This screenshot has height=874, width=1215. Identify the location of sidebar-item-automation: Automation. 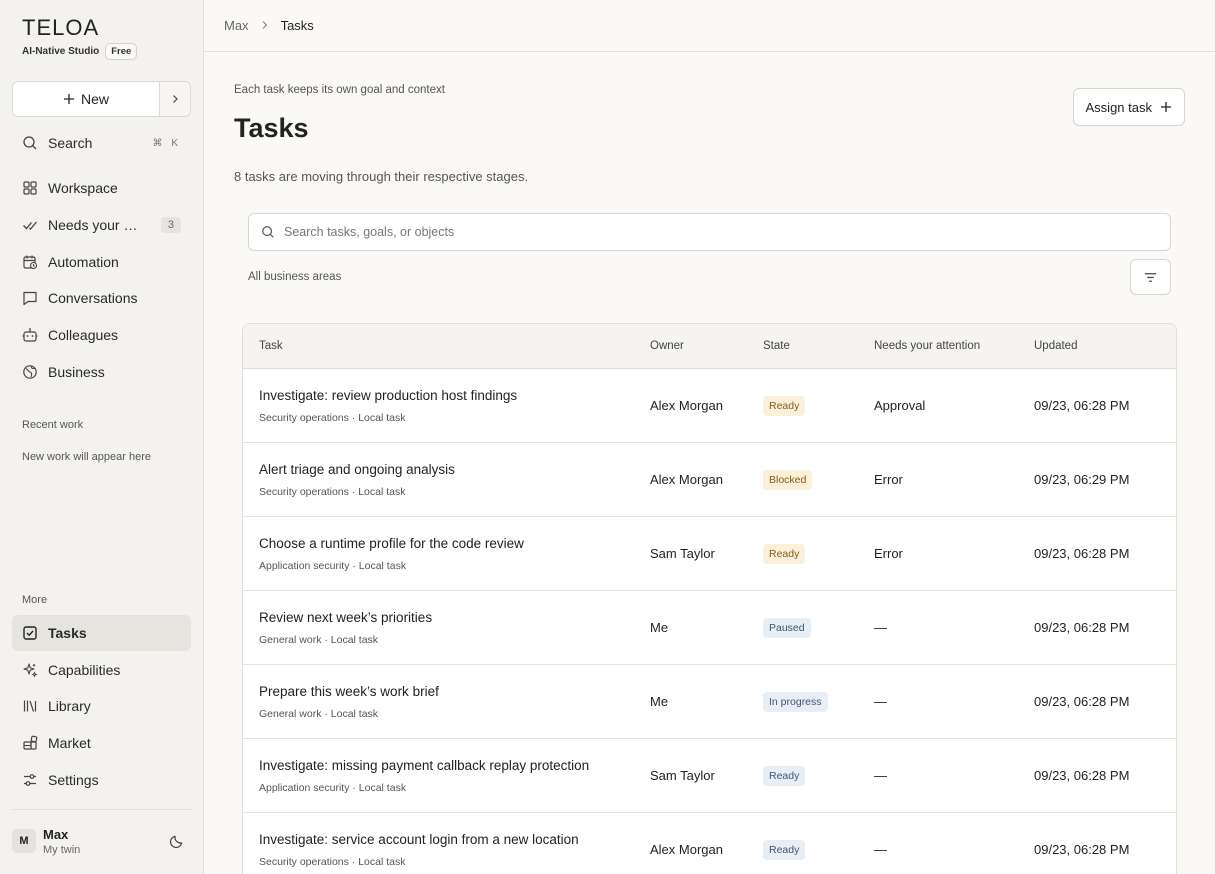
(101, 262).